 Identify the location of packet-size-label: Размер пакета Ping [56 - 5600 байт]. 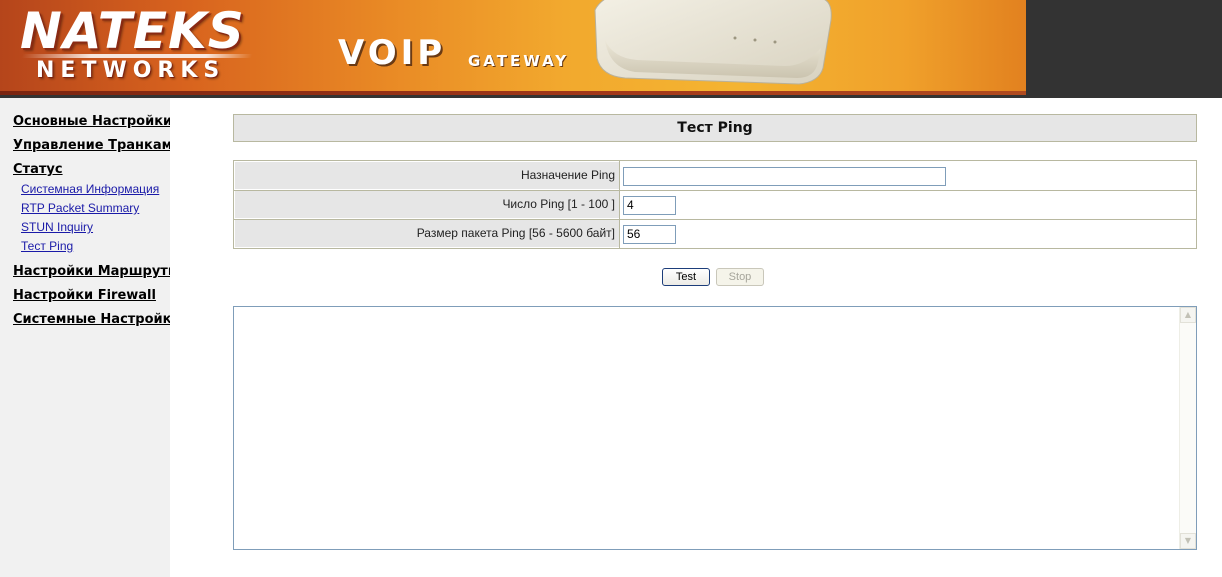
(427, 233).